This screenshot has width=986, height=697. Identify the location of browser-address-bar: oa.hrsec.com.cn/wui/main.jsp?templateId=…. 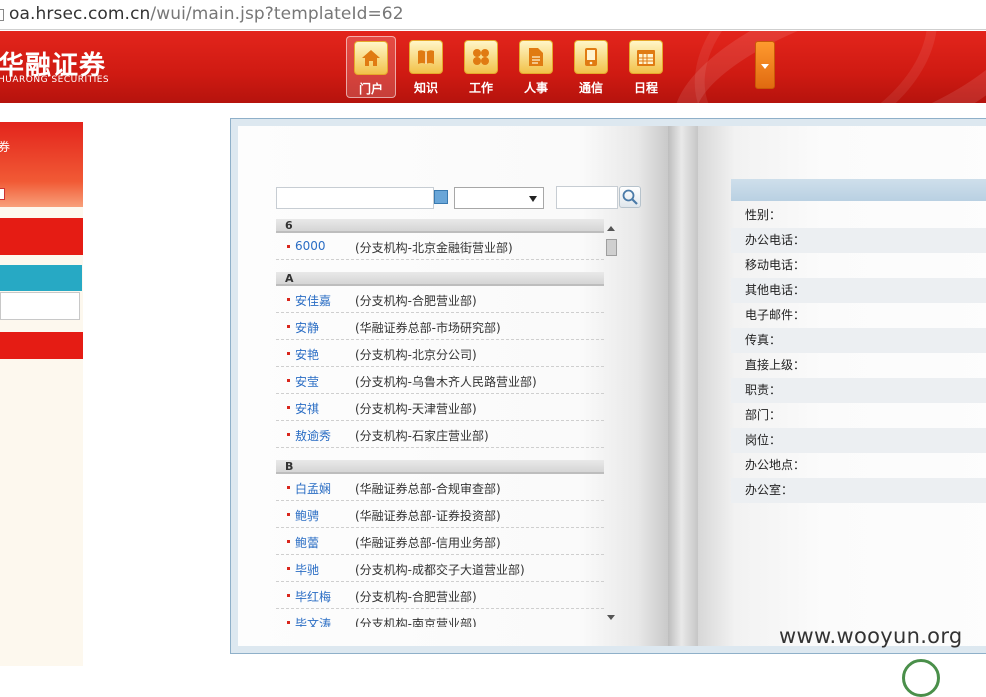
(493, 15).